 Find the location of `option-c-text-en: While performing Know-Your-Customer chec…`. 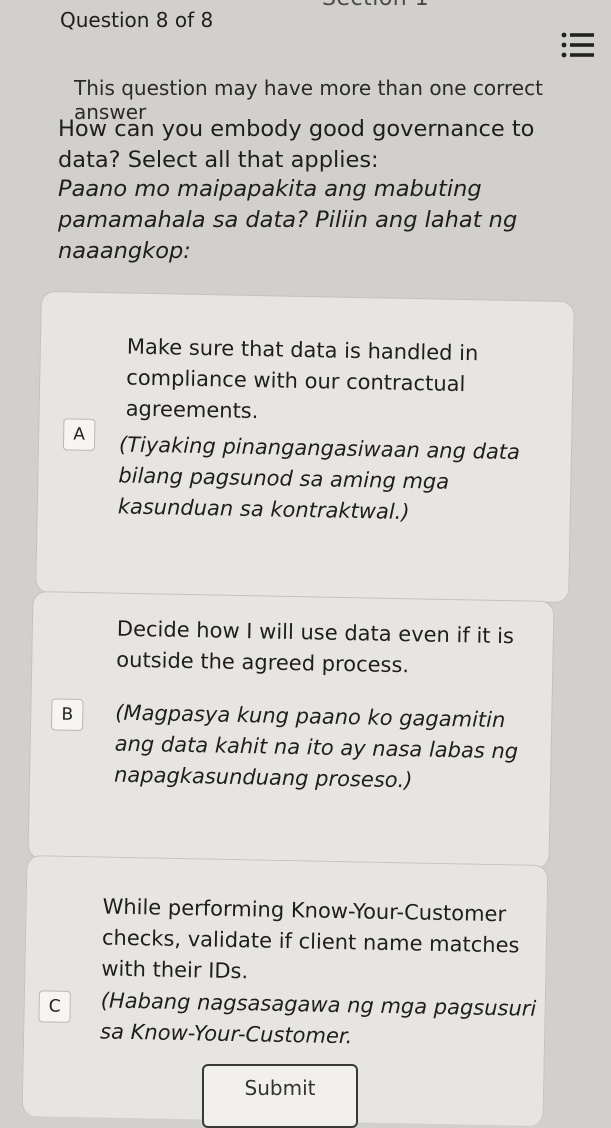

option-c-text-en: While performing Know-Your-Customer chec… is located at coordinates (310, 939).